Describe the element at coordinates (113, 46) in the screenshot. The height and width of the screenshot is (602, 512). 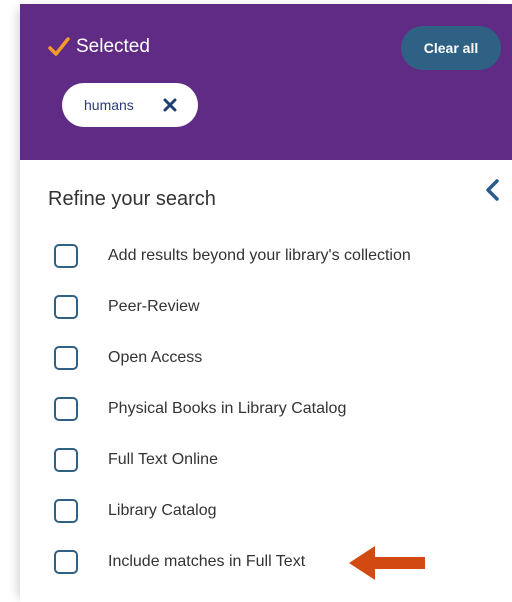
I see `selected-title: Selected` at that location.